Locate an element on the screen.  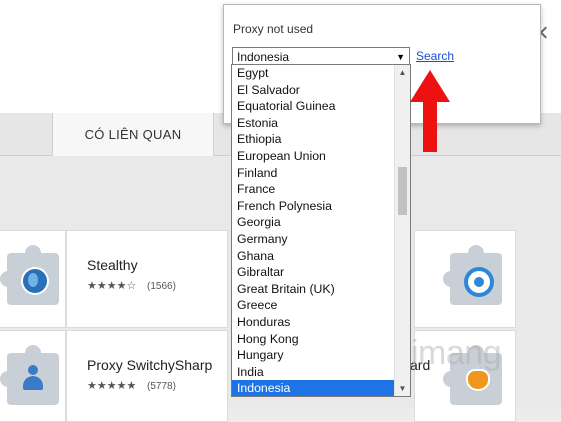
country-select-value: Indonesia is located at coordinates (263, 57).